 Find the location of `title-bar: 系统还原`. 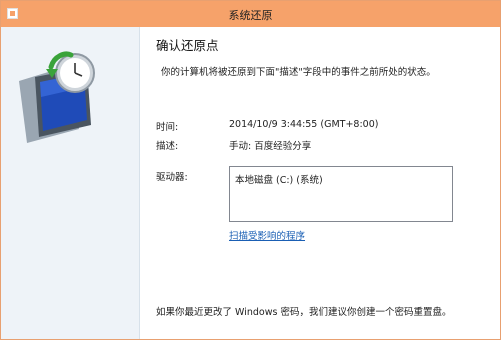

title-bar: 系统还原 is located at coordinates (250, 14).